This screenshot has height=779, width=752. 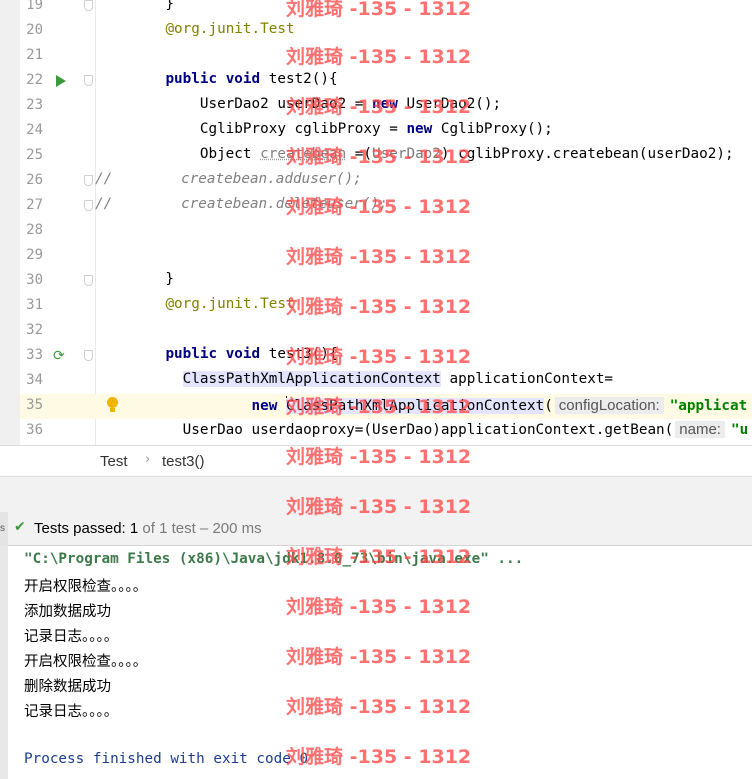 What do you see at coordinates (34, 6) in the screenshot?
I see `line-number: 19` at bounding box center [34, 6].